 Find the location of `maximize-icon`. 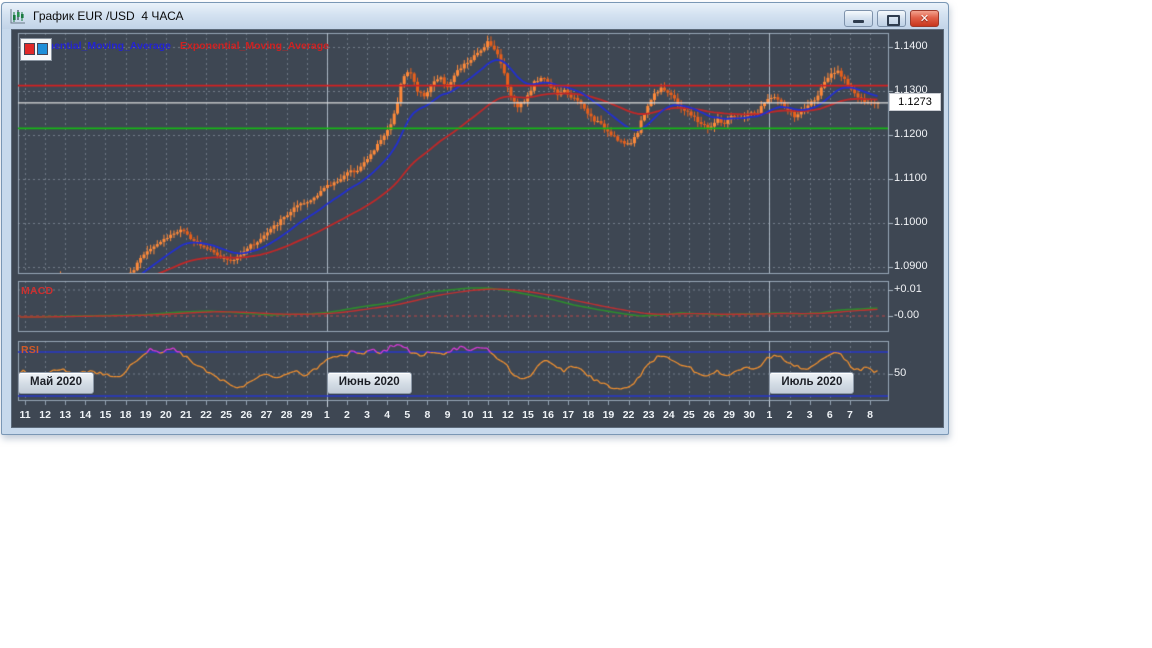

maximize-icon is located at coordinates (893, 20).